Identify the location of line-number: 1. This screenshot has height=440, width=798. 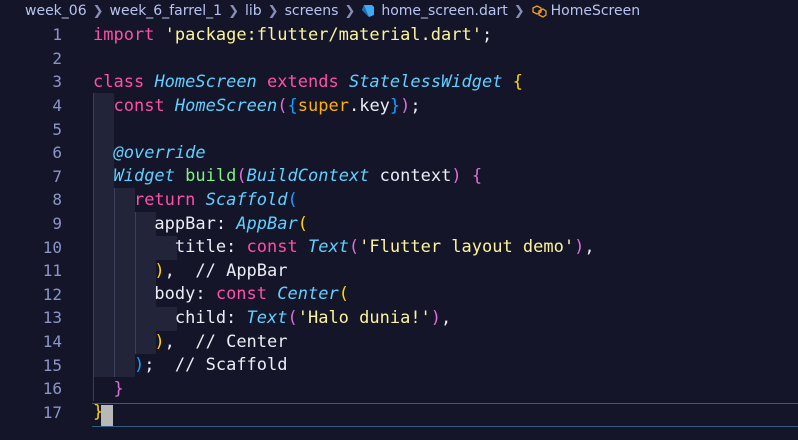
(57, 35).